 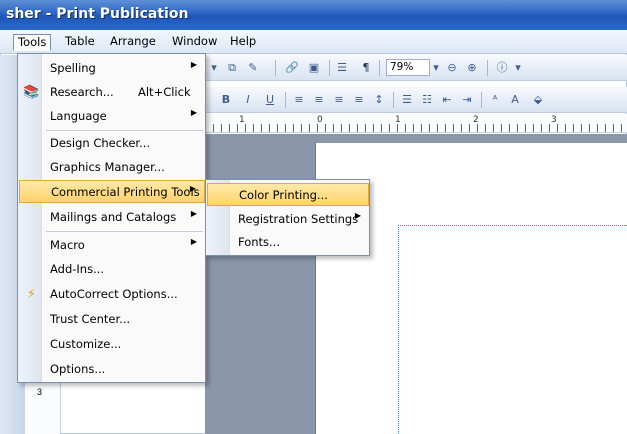 I want to click on toolbar-options-icon: ▾, so click(x=518, y=68).